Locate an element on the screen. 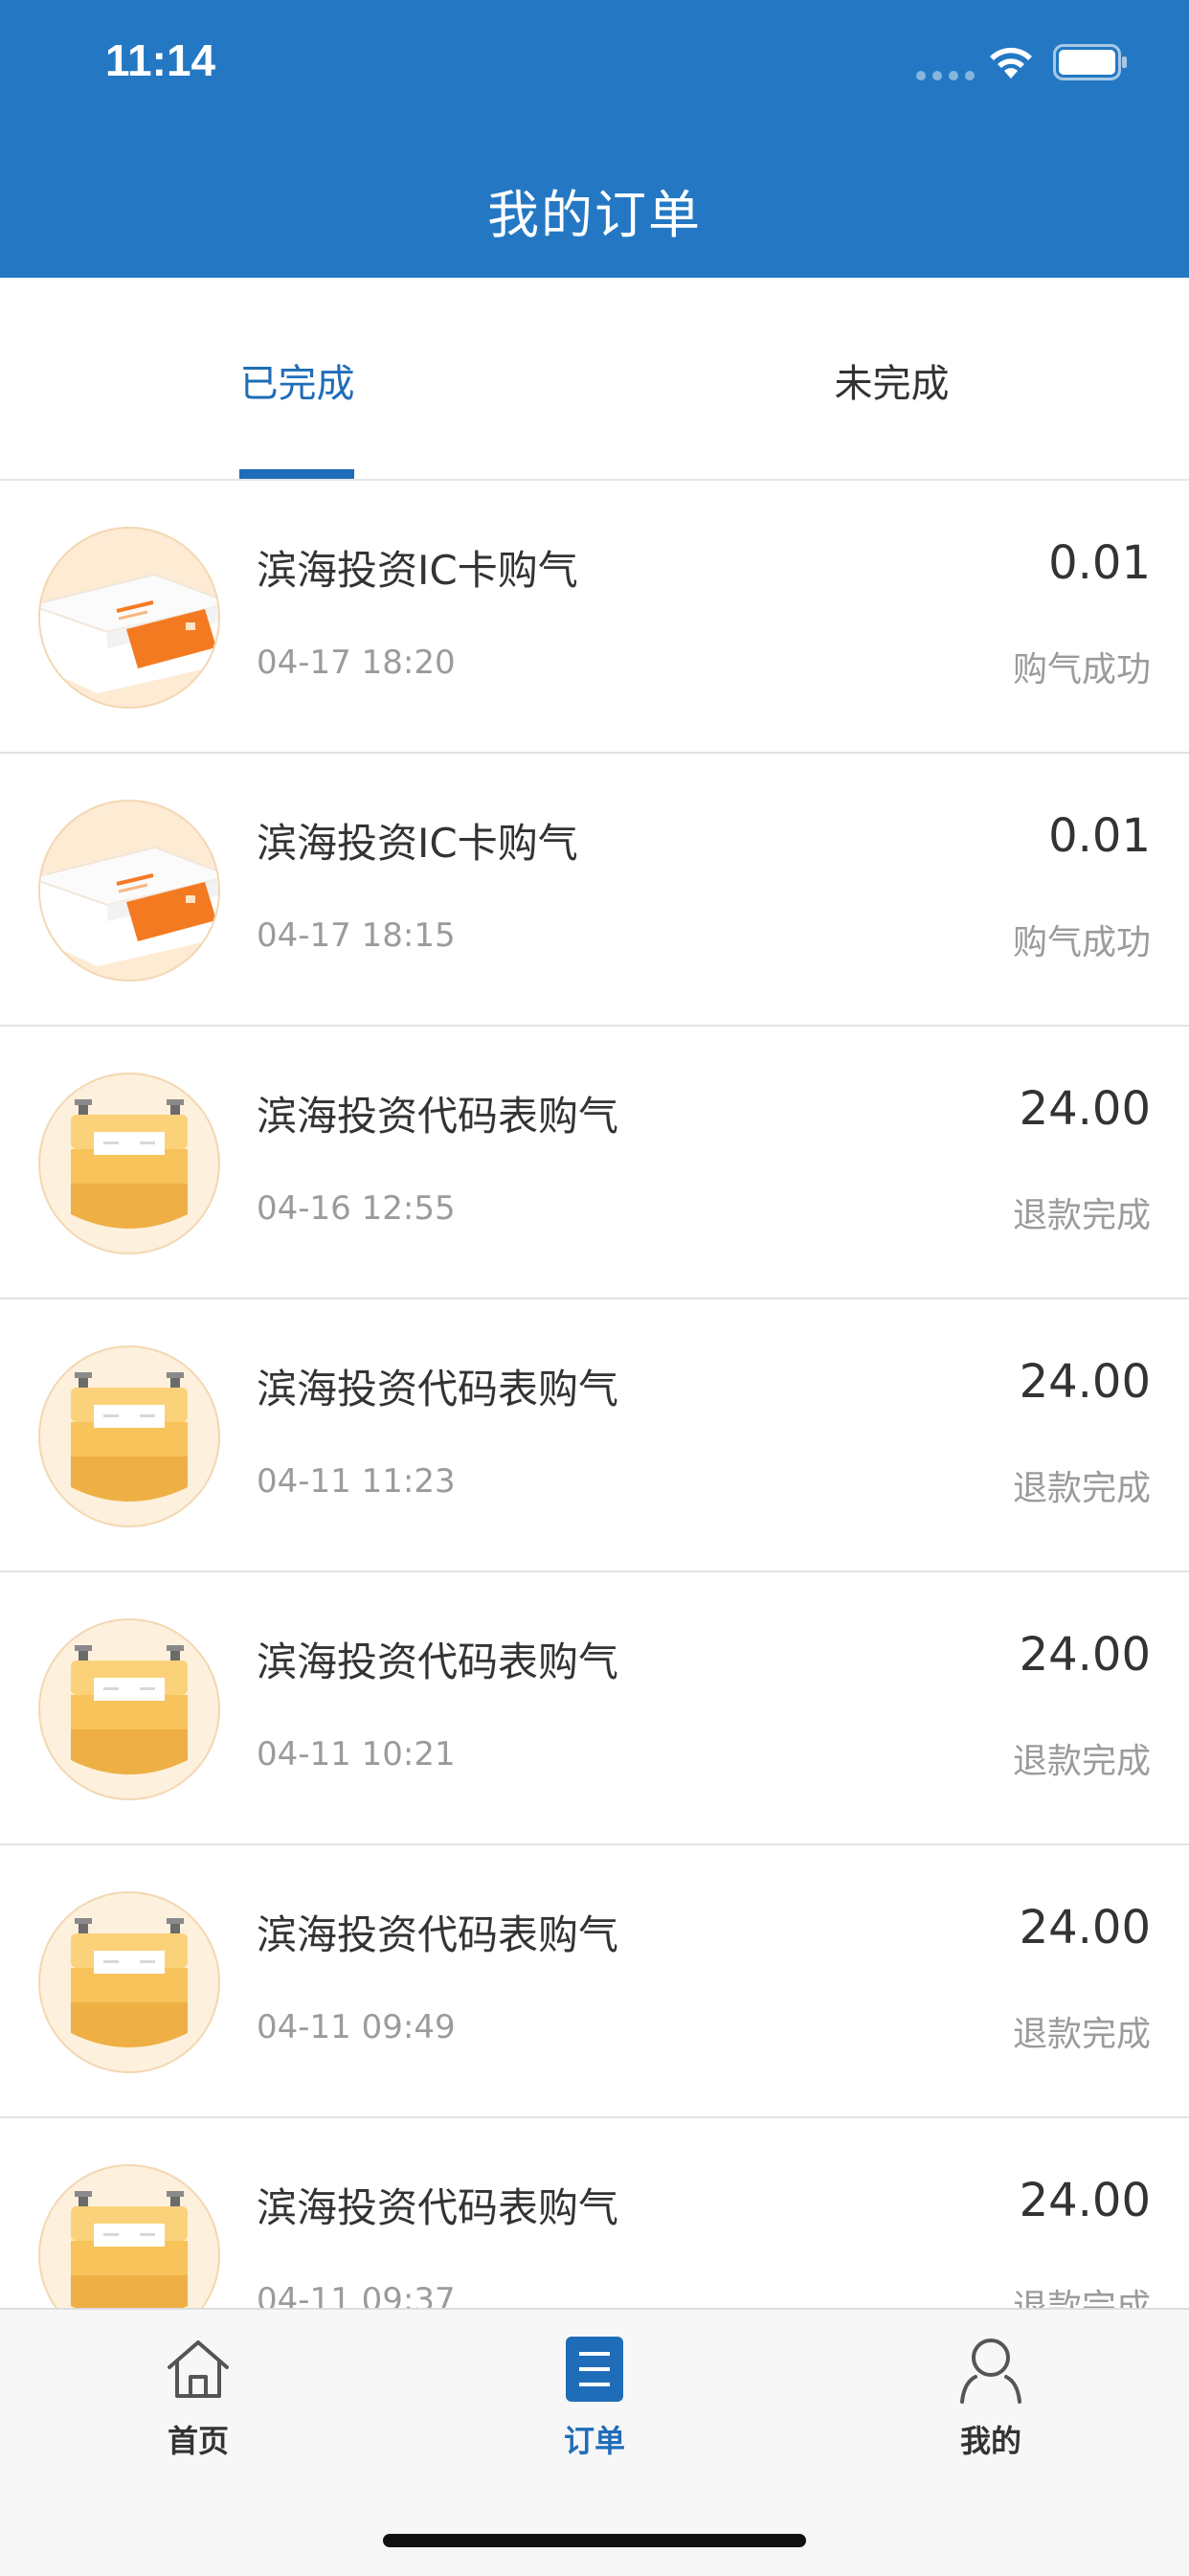 The height and width of the screenshot is (2576, 1189). order-row: 滨海投资代码表购气 04-16 12:55 24.00 退款完成 is located at coordinates (594, 1163).